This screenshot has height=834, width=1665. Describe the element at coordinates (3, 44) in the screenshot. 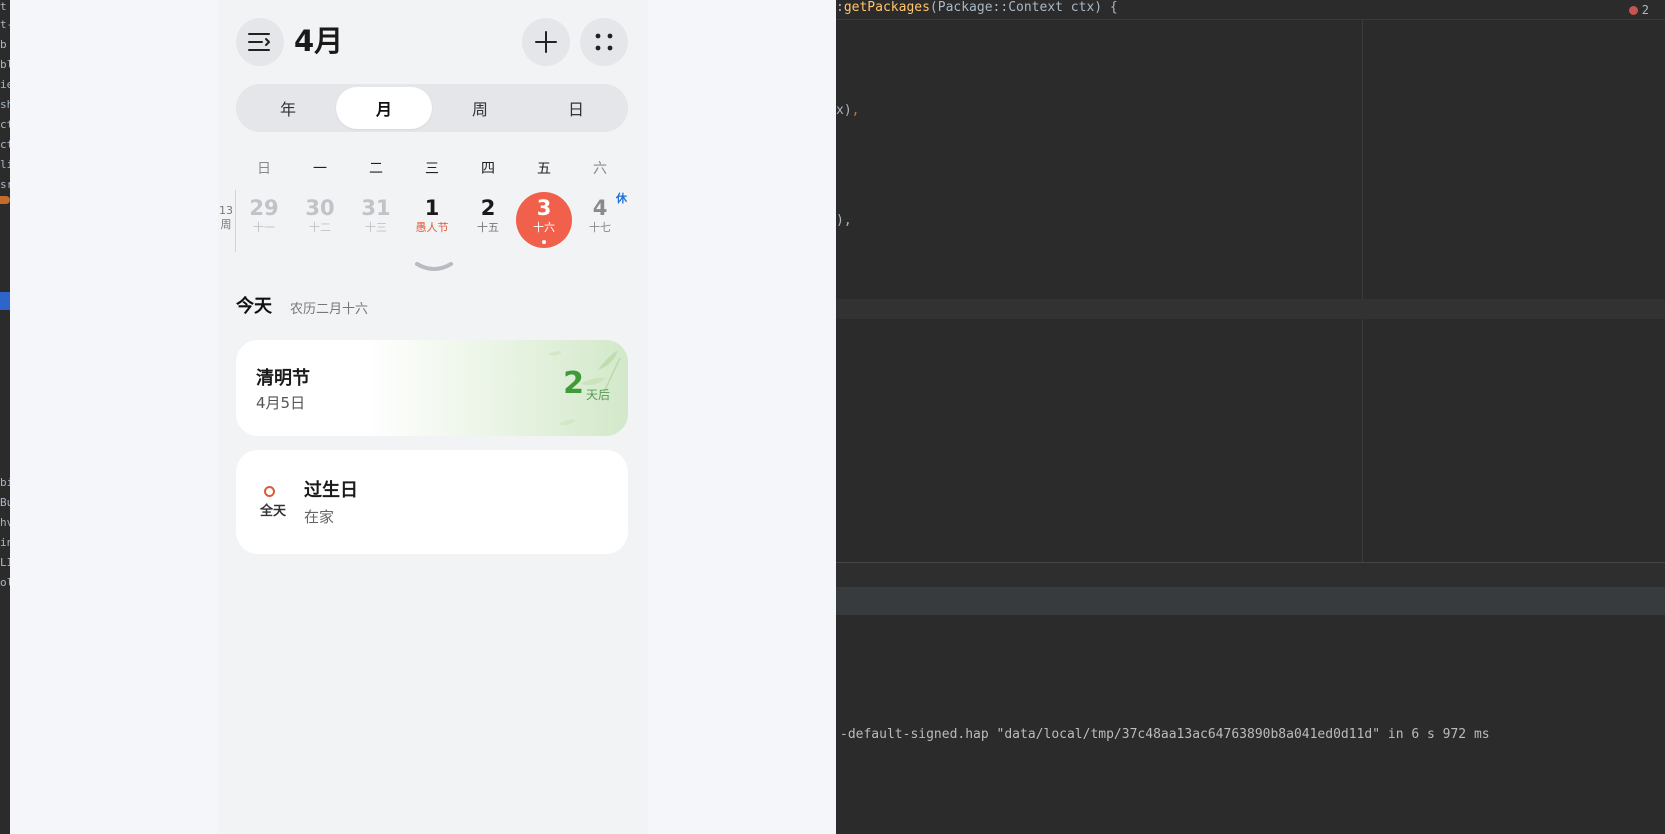

I see `strip-text: b` at that location.